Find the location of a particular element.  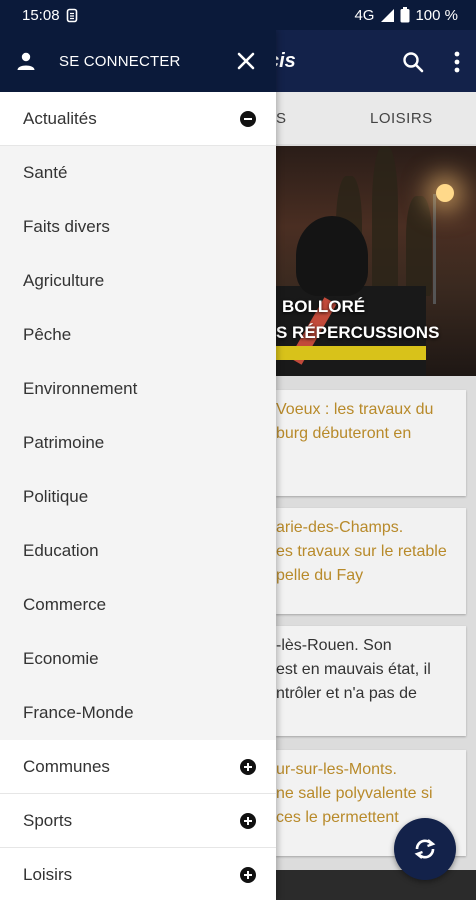

menu-item-label: Politique is located at coordinates (56, 496).